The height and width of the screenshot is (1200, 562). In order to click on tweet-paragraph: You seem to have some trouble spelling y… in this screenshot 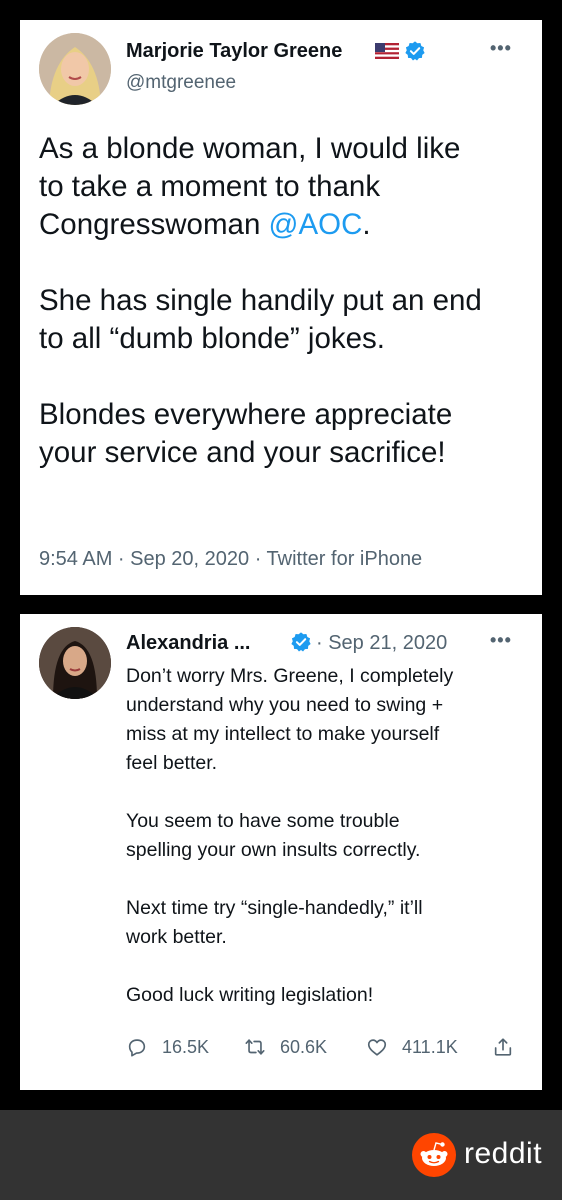, I will do `click(273, 835)`.